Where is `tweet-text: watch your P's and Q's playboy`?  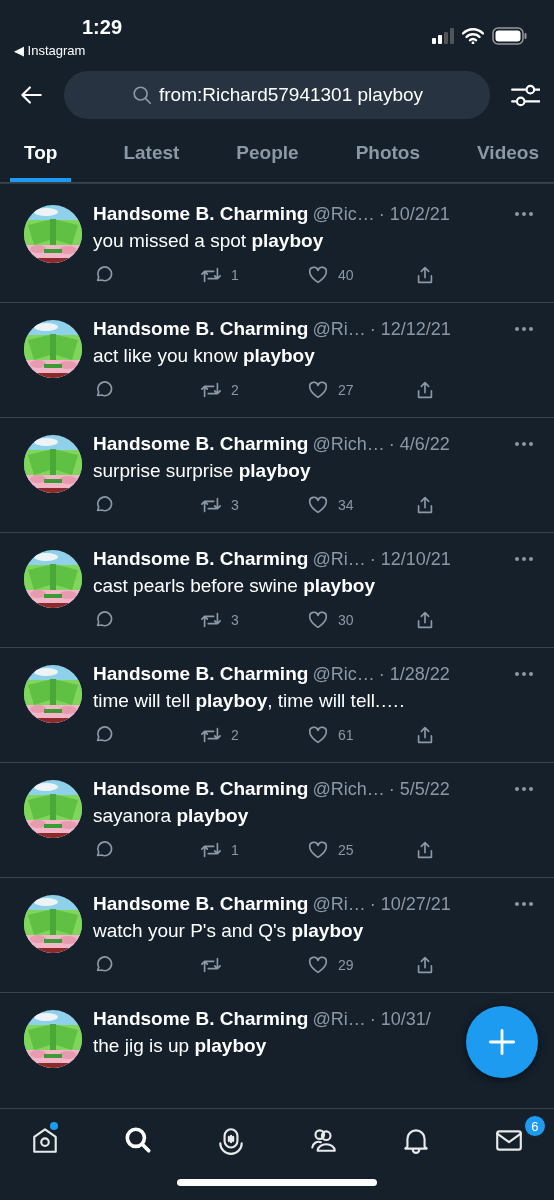
tweet-text: watch your P's and Q's playboy is located at coordinates (228, 931).